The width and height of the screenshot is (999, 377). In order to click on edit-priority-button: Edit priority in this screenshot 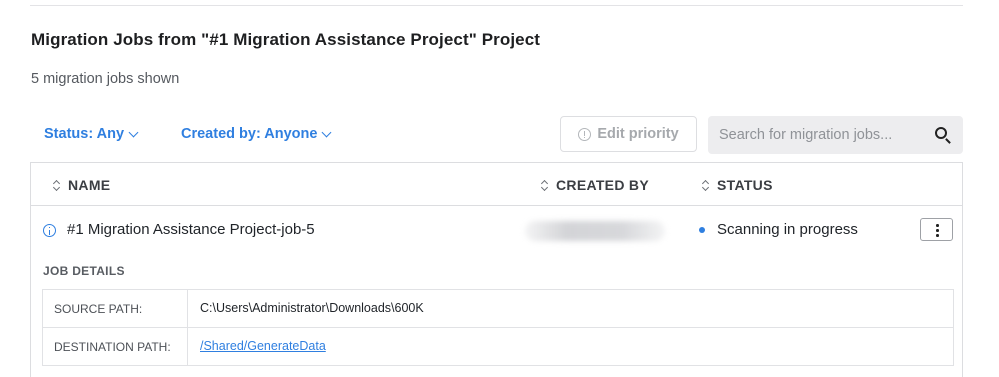, I will do `click(628, 134)`.